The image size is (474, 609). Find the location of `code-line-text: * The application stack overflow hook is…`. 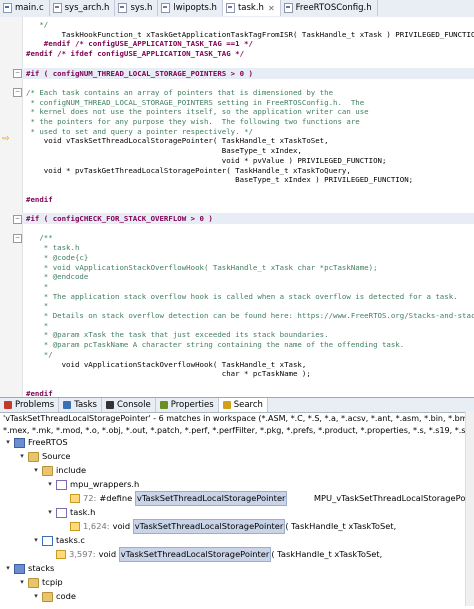

code-line-text: * The application stack overflow hook is… is located at coordinates (242, 296).